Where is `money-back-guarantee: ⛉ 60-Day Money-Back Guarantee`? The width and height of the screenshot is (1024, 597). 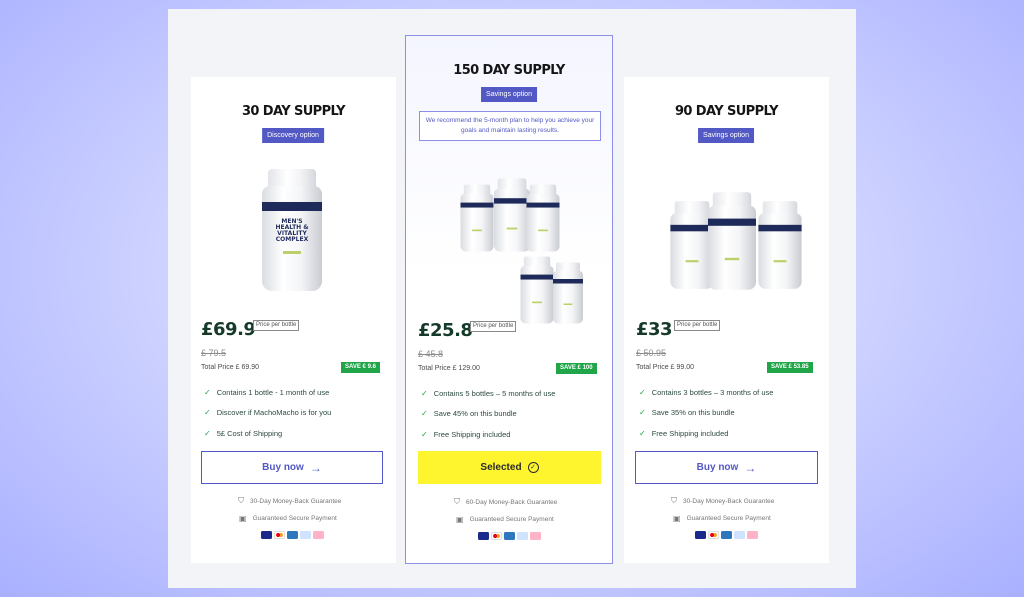 money-back-guarantee: ⛉ 60-Day Money-Back Guarantee is located at coordinates (506, 501).